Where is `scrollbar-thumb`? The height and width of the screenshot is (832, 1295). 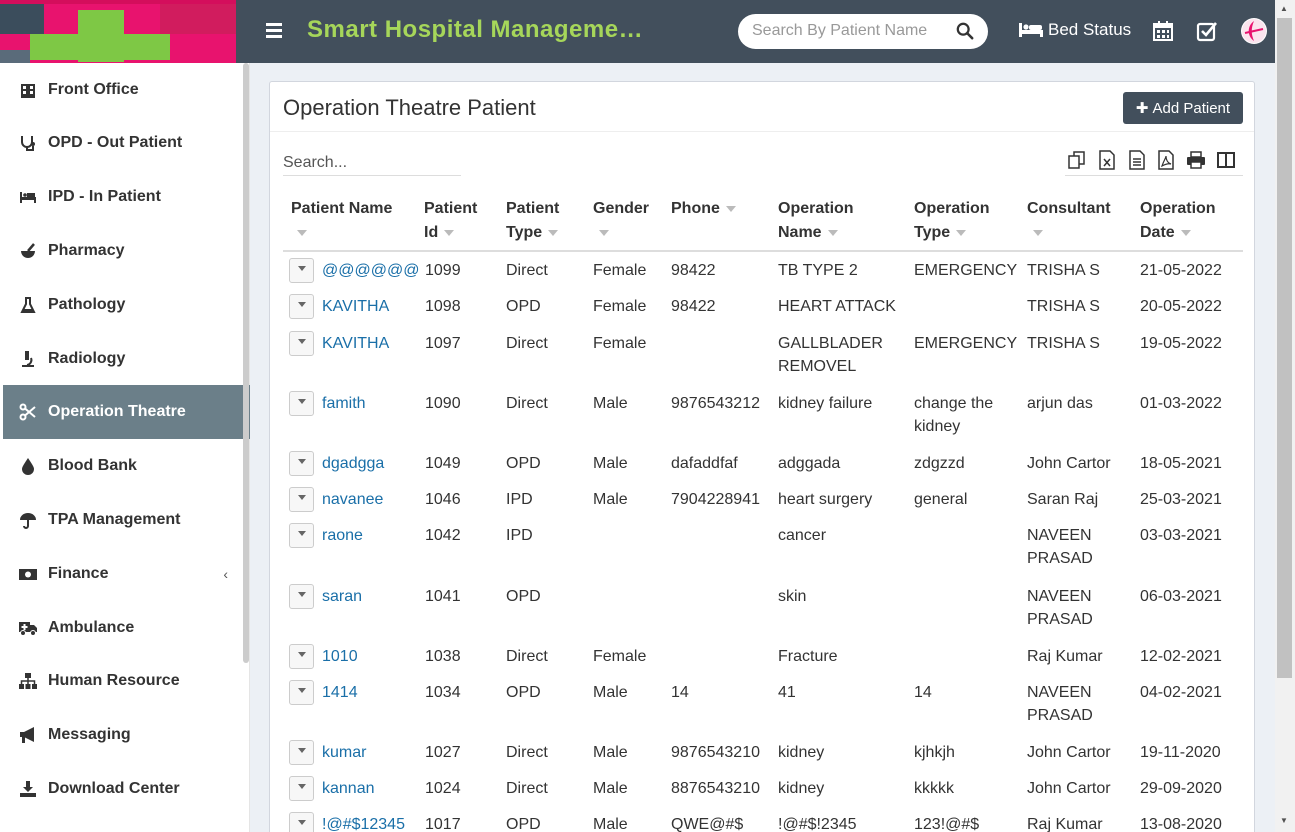 scrollbar-thumb is located at coordinates (1284, 348).